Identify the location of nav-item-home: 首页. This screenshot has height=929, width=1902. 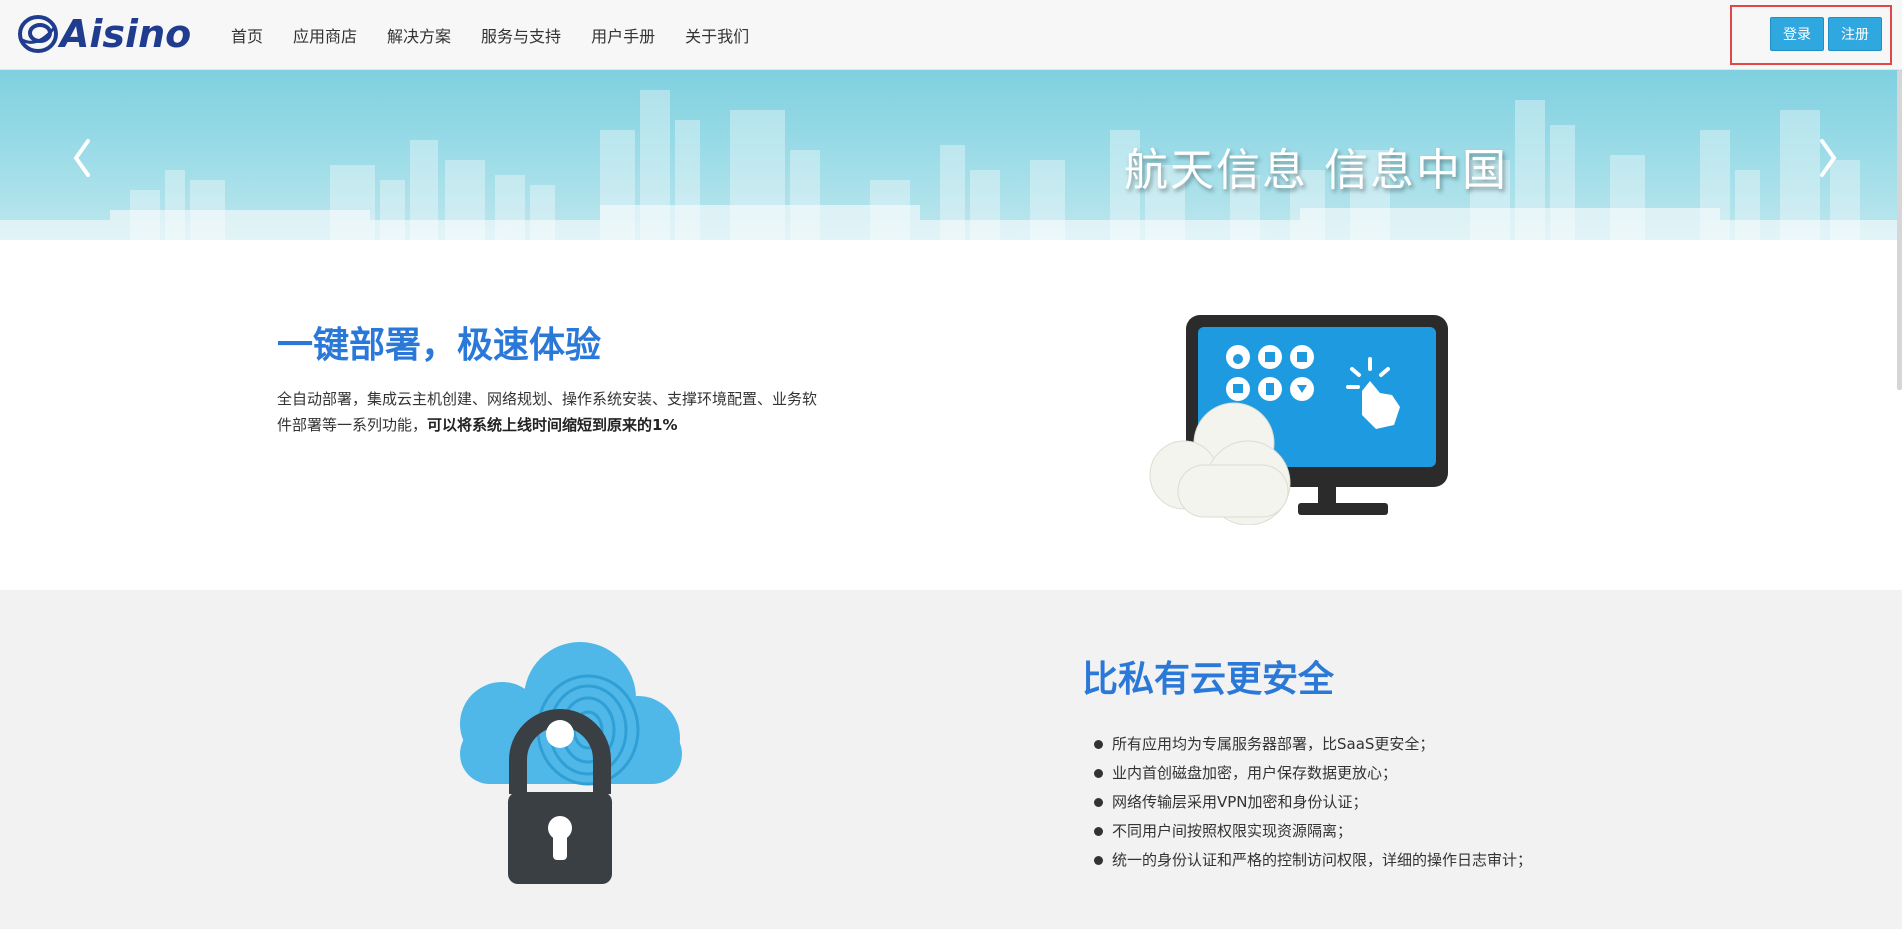
(247, 35).